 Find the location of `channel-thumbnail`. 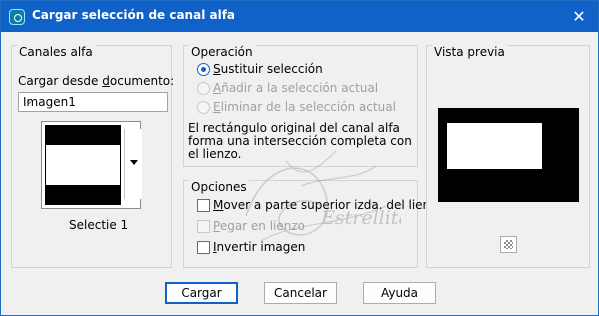

channel-thumbnail is located at coordinates (91, 165).